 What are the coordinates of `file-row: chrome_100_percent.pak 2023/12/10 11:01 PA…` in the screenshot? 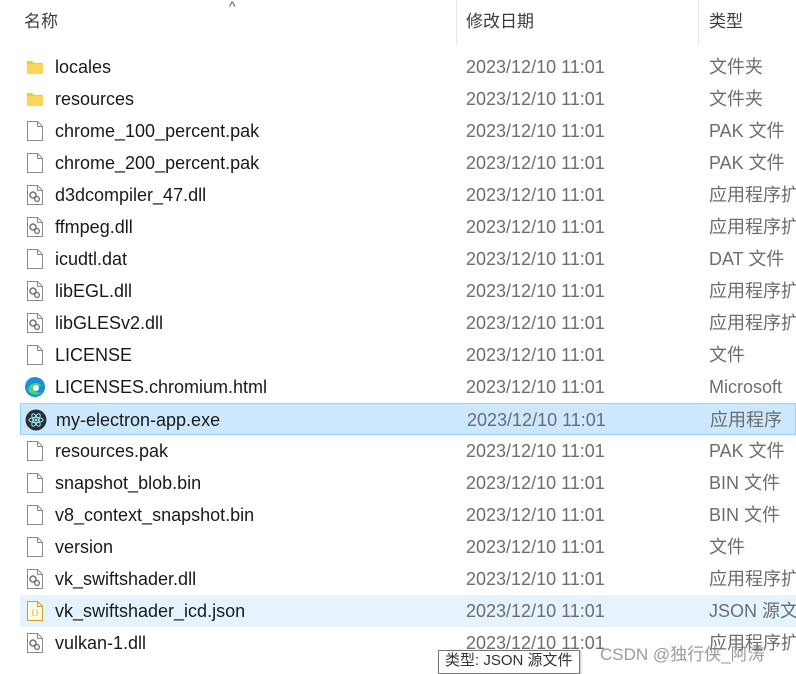 It's located at (408, 131).